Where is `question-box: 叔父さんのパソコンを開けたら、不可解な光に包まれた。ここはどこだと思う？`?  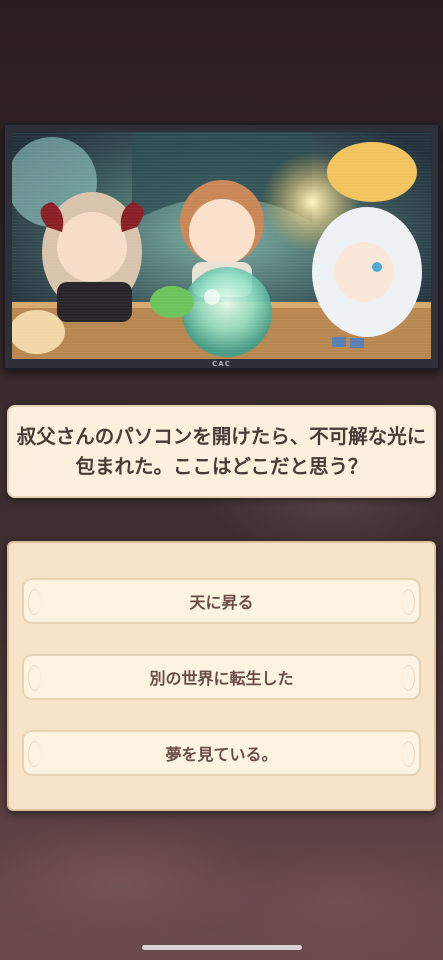
question-box: 叔父さんのパソコンを開けたら、不可解な光に包まれた。ここはどこだと思う？ is located at coordinates (221, 451).